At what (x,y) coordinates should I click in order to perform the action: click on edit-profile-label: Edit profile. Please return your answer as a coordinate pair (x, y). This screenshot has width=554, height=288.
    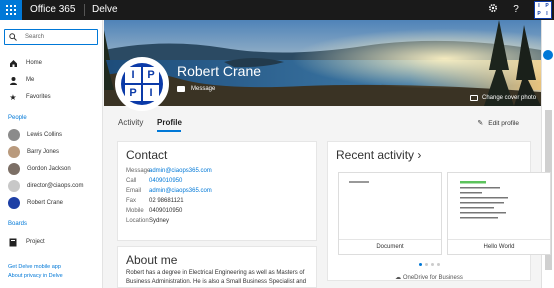
    Looking at the image, I should click on (503, 123).